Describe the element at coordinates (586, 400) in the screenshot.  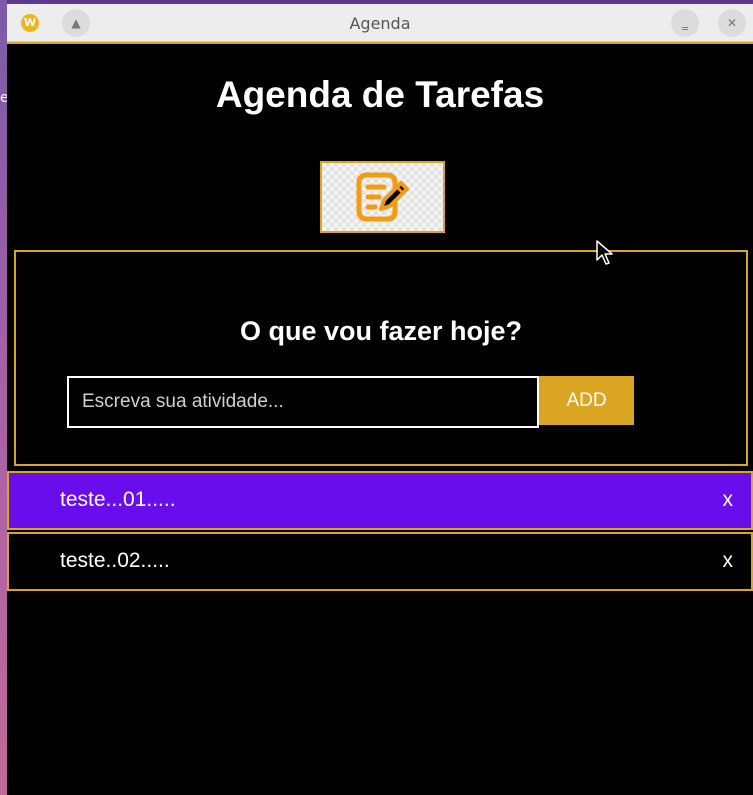
I see `add-task-button: ADD` at that location.